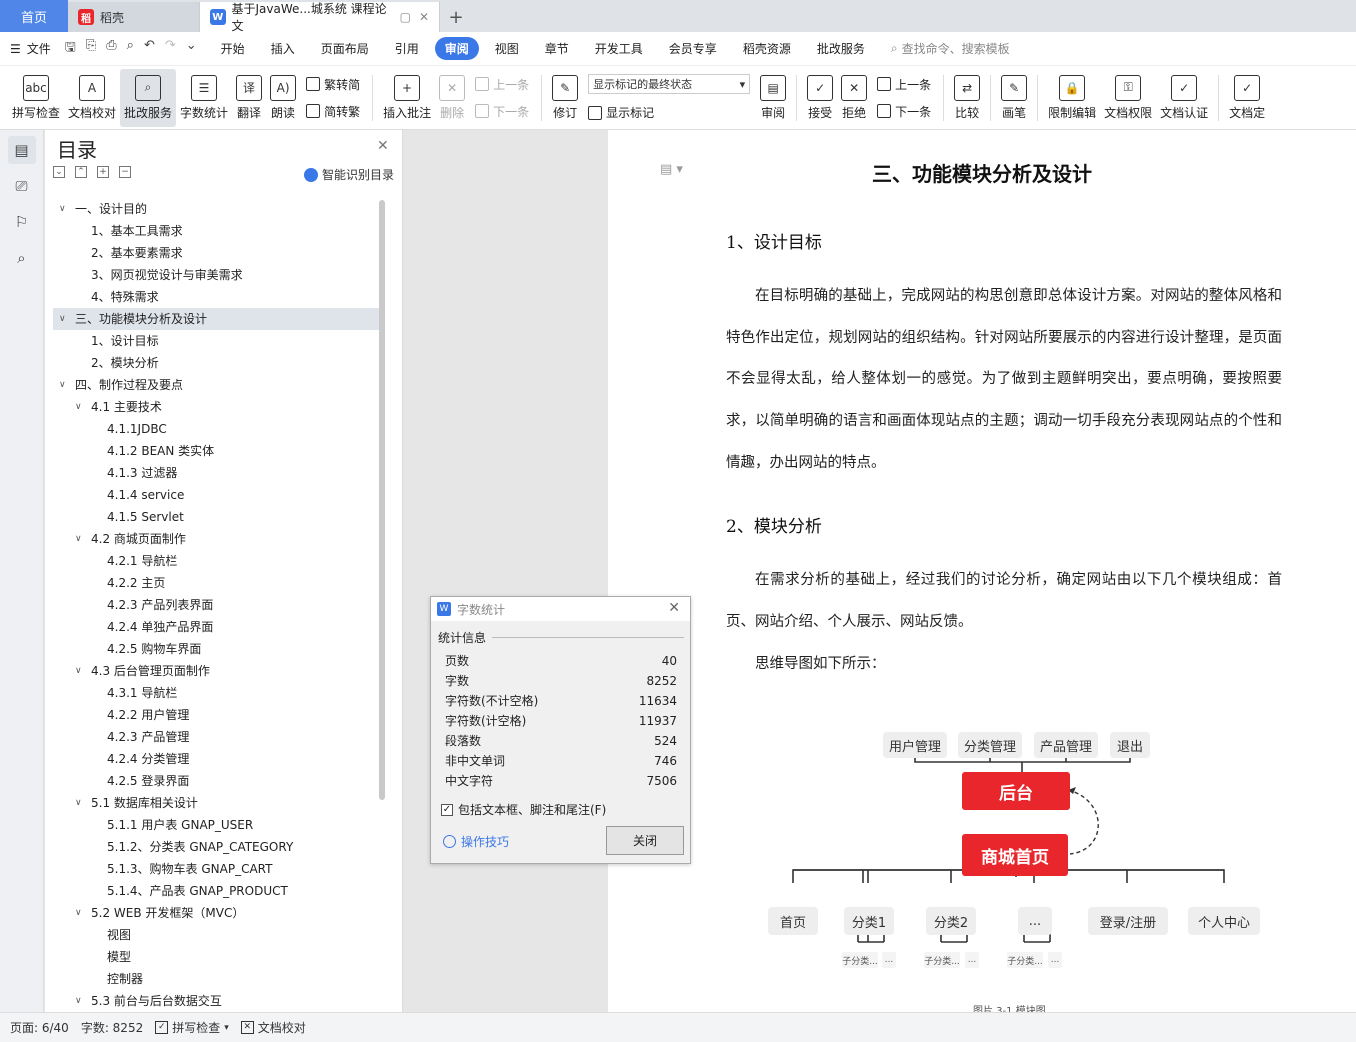  I want to click on toc-item: 3、网页视觉设计与审美需求, so click(216, 275).